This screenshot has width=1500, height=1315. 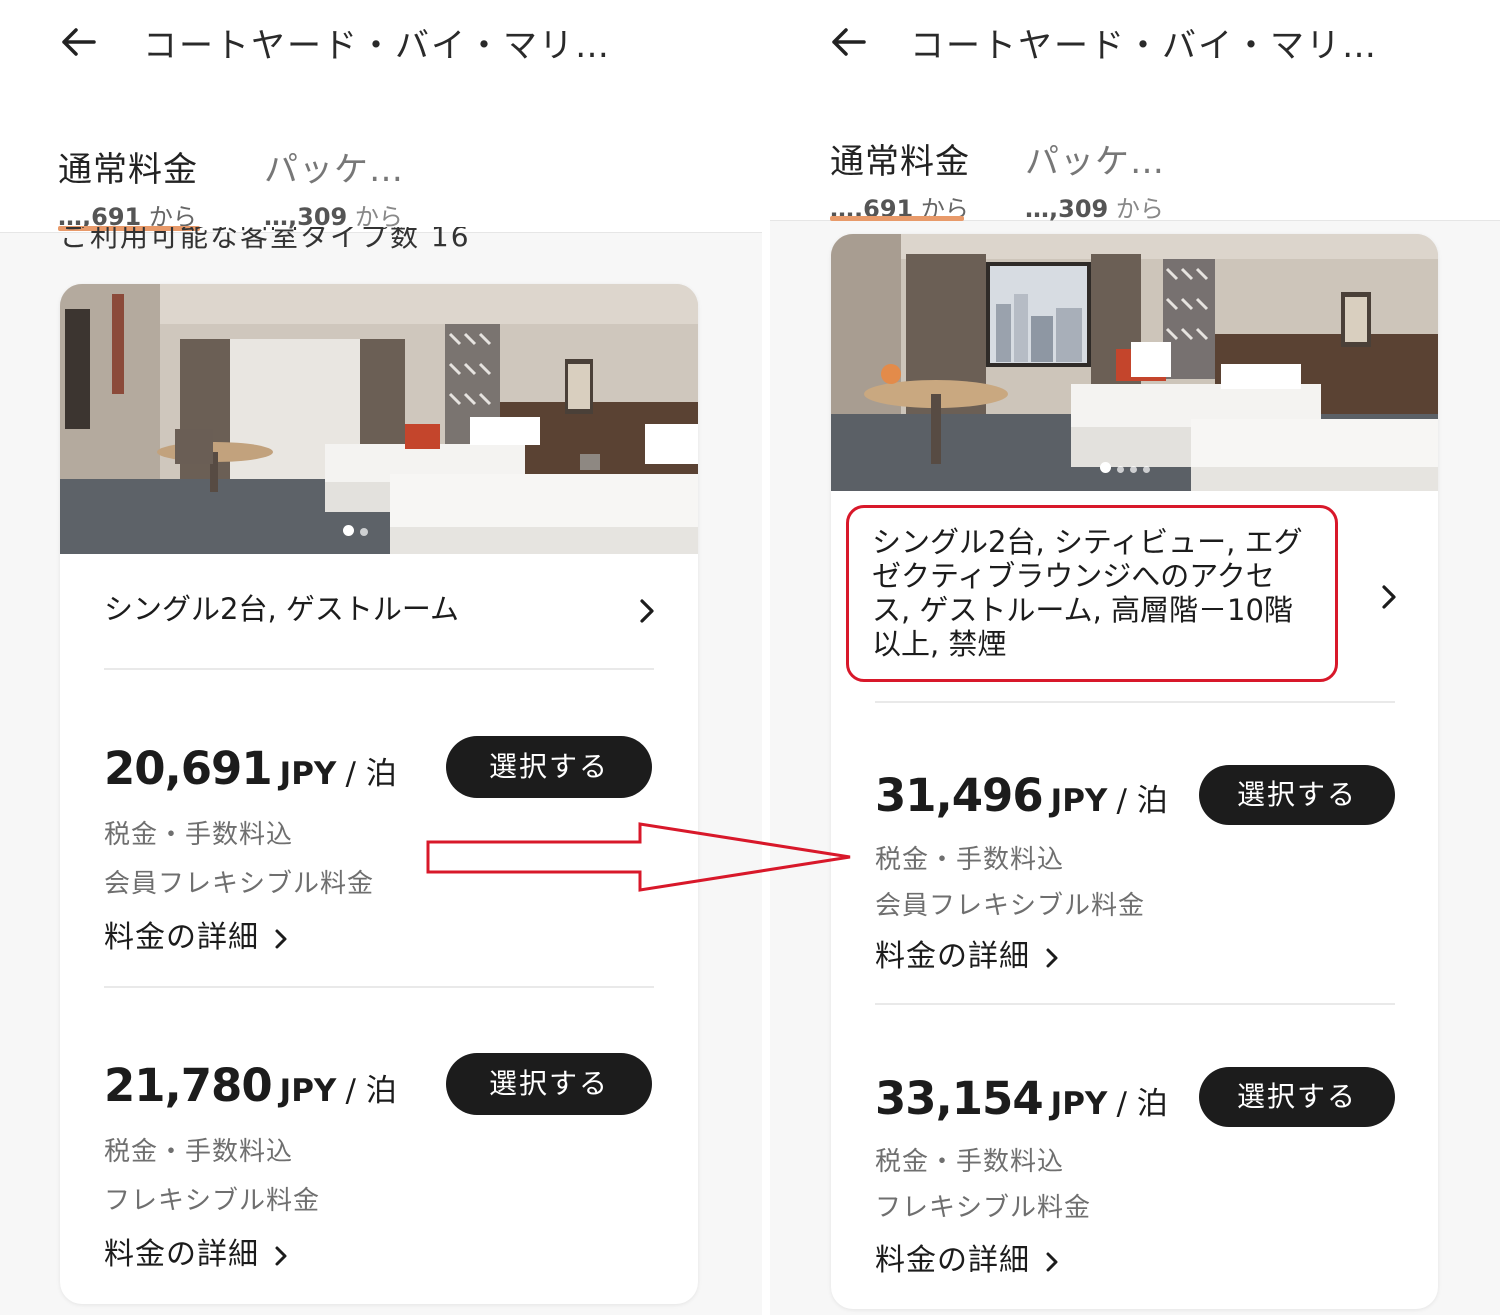 I want to click on rate-price: 33,154 JPY / 泊, so click(x=1021, y=1098).